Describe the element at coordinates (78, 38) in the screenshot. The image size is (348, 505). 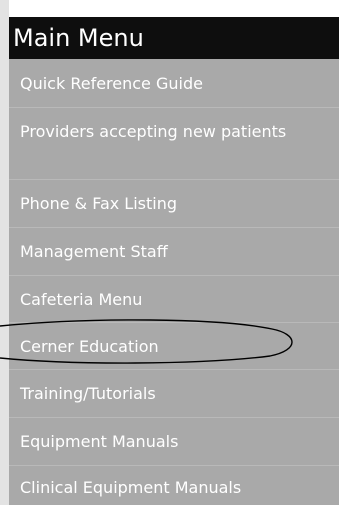
I see `main-menu-title: Main Menu` at that location.